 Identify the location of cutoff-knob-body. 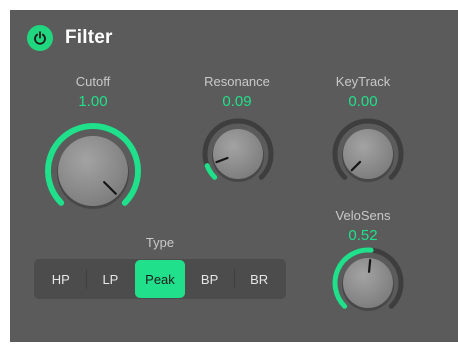
(93, 171).